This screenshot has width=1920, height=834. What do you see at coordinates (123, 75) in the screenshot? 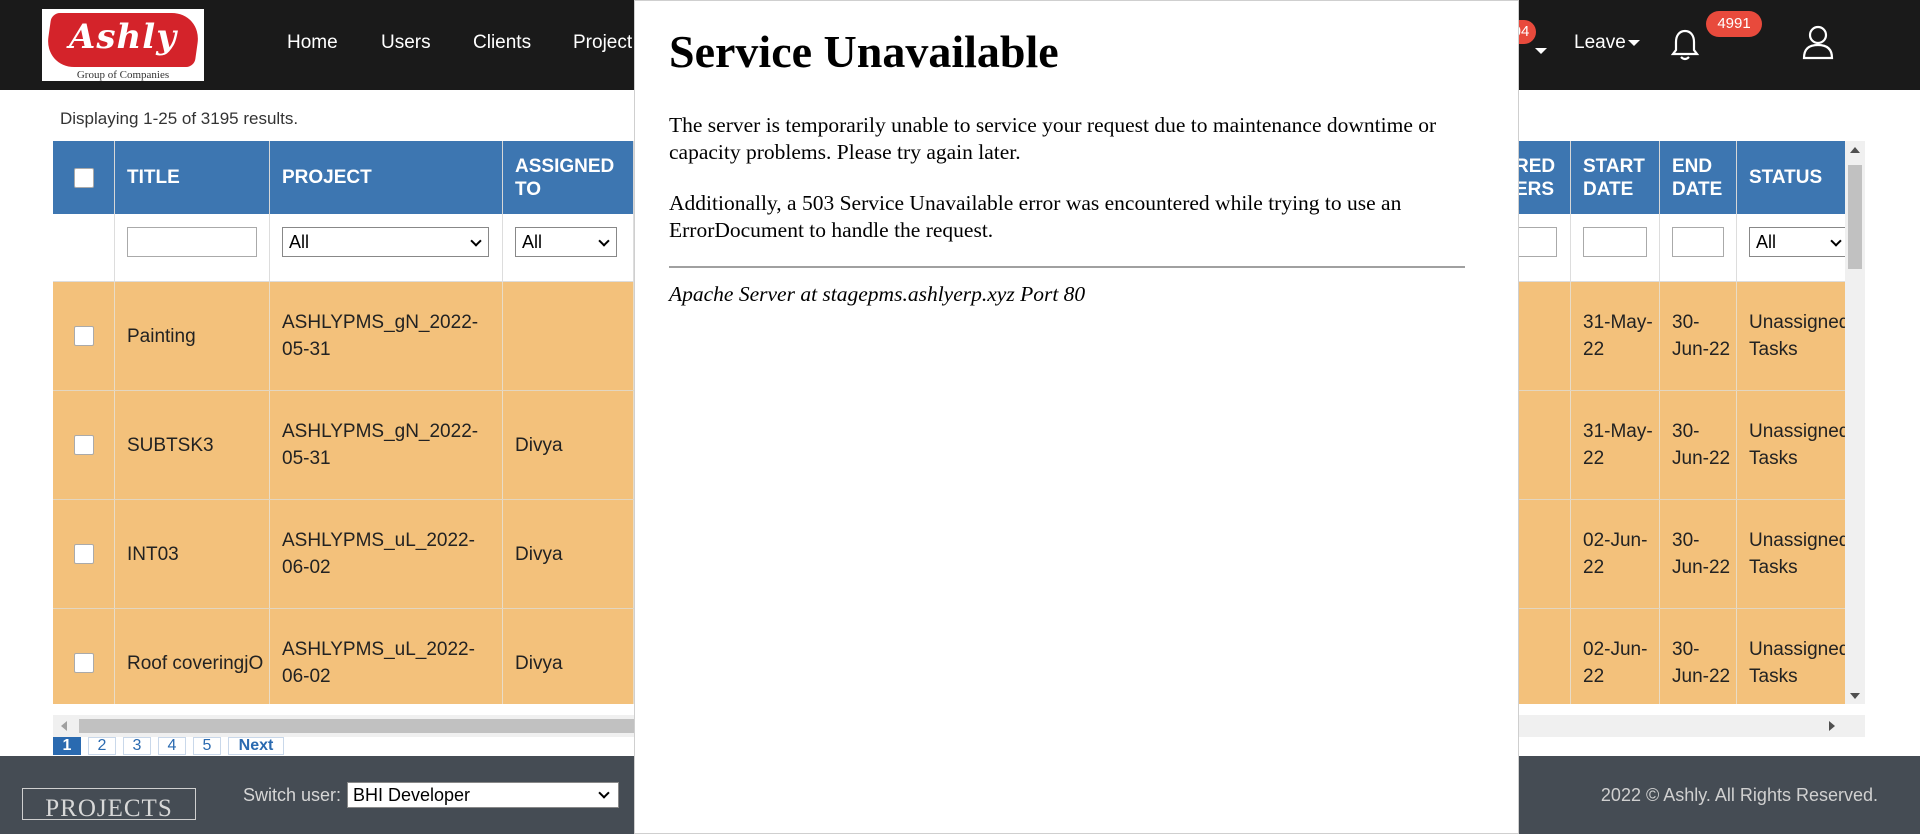
I see `logo-subtitle: Group of Companies` at bounding box center [123, 75].